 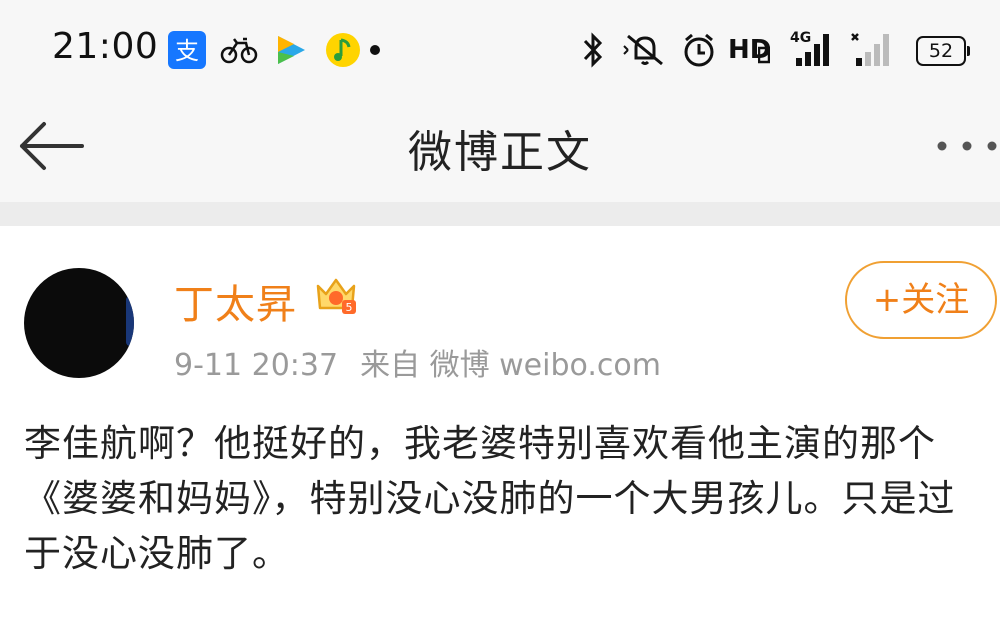 I want to click on hd-suffix-icon, so click(x=764, y=55).